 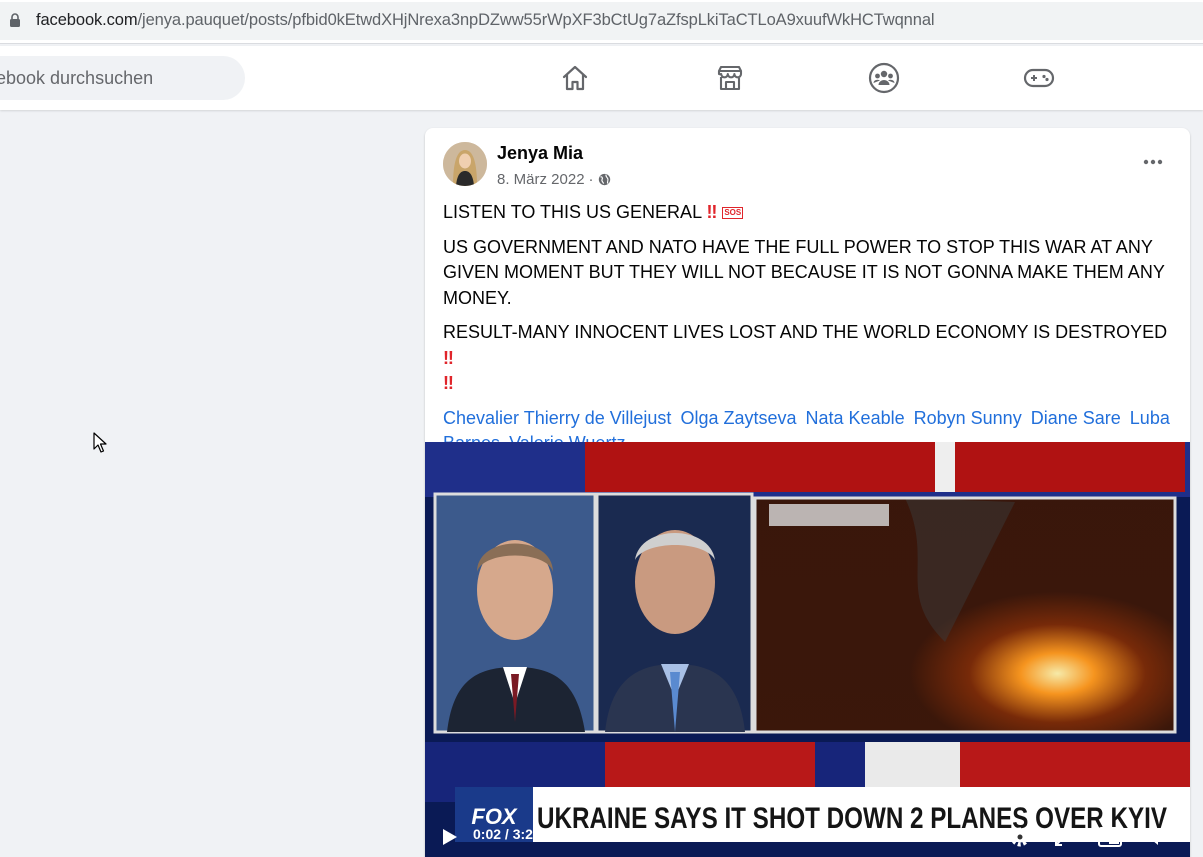 I want to click on home-icon, so click(x=575, y=78).